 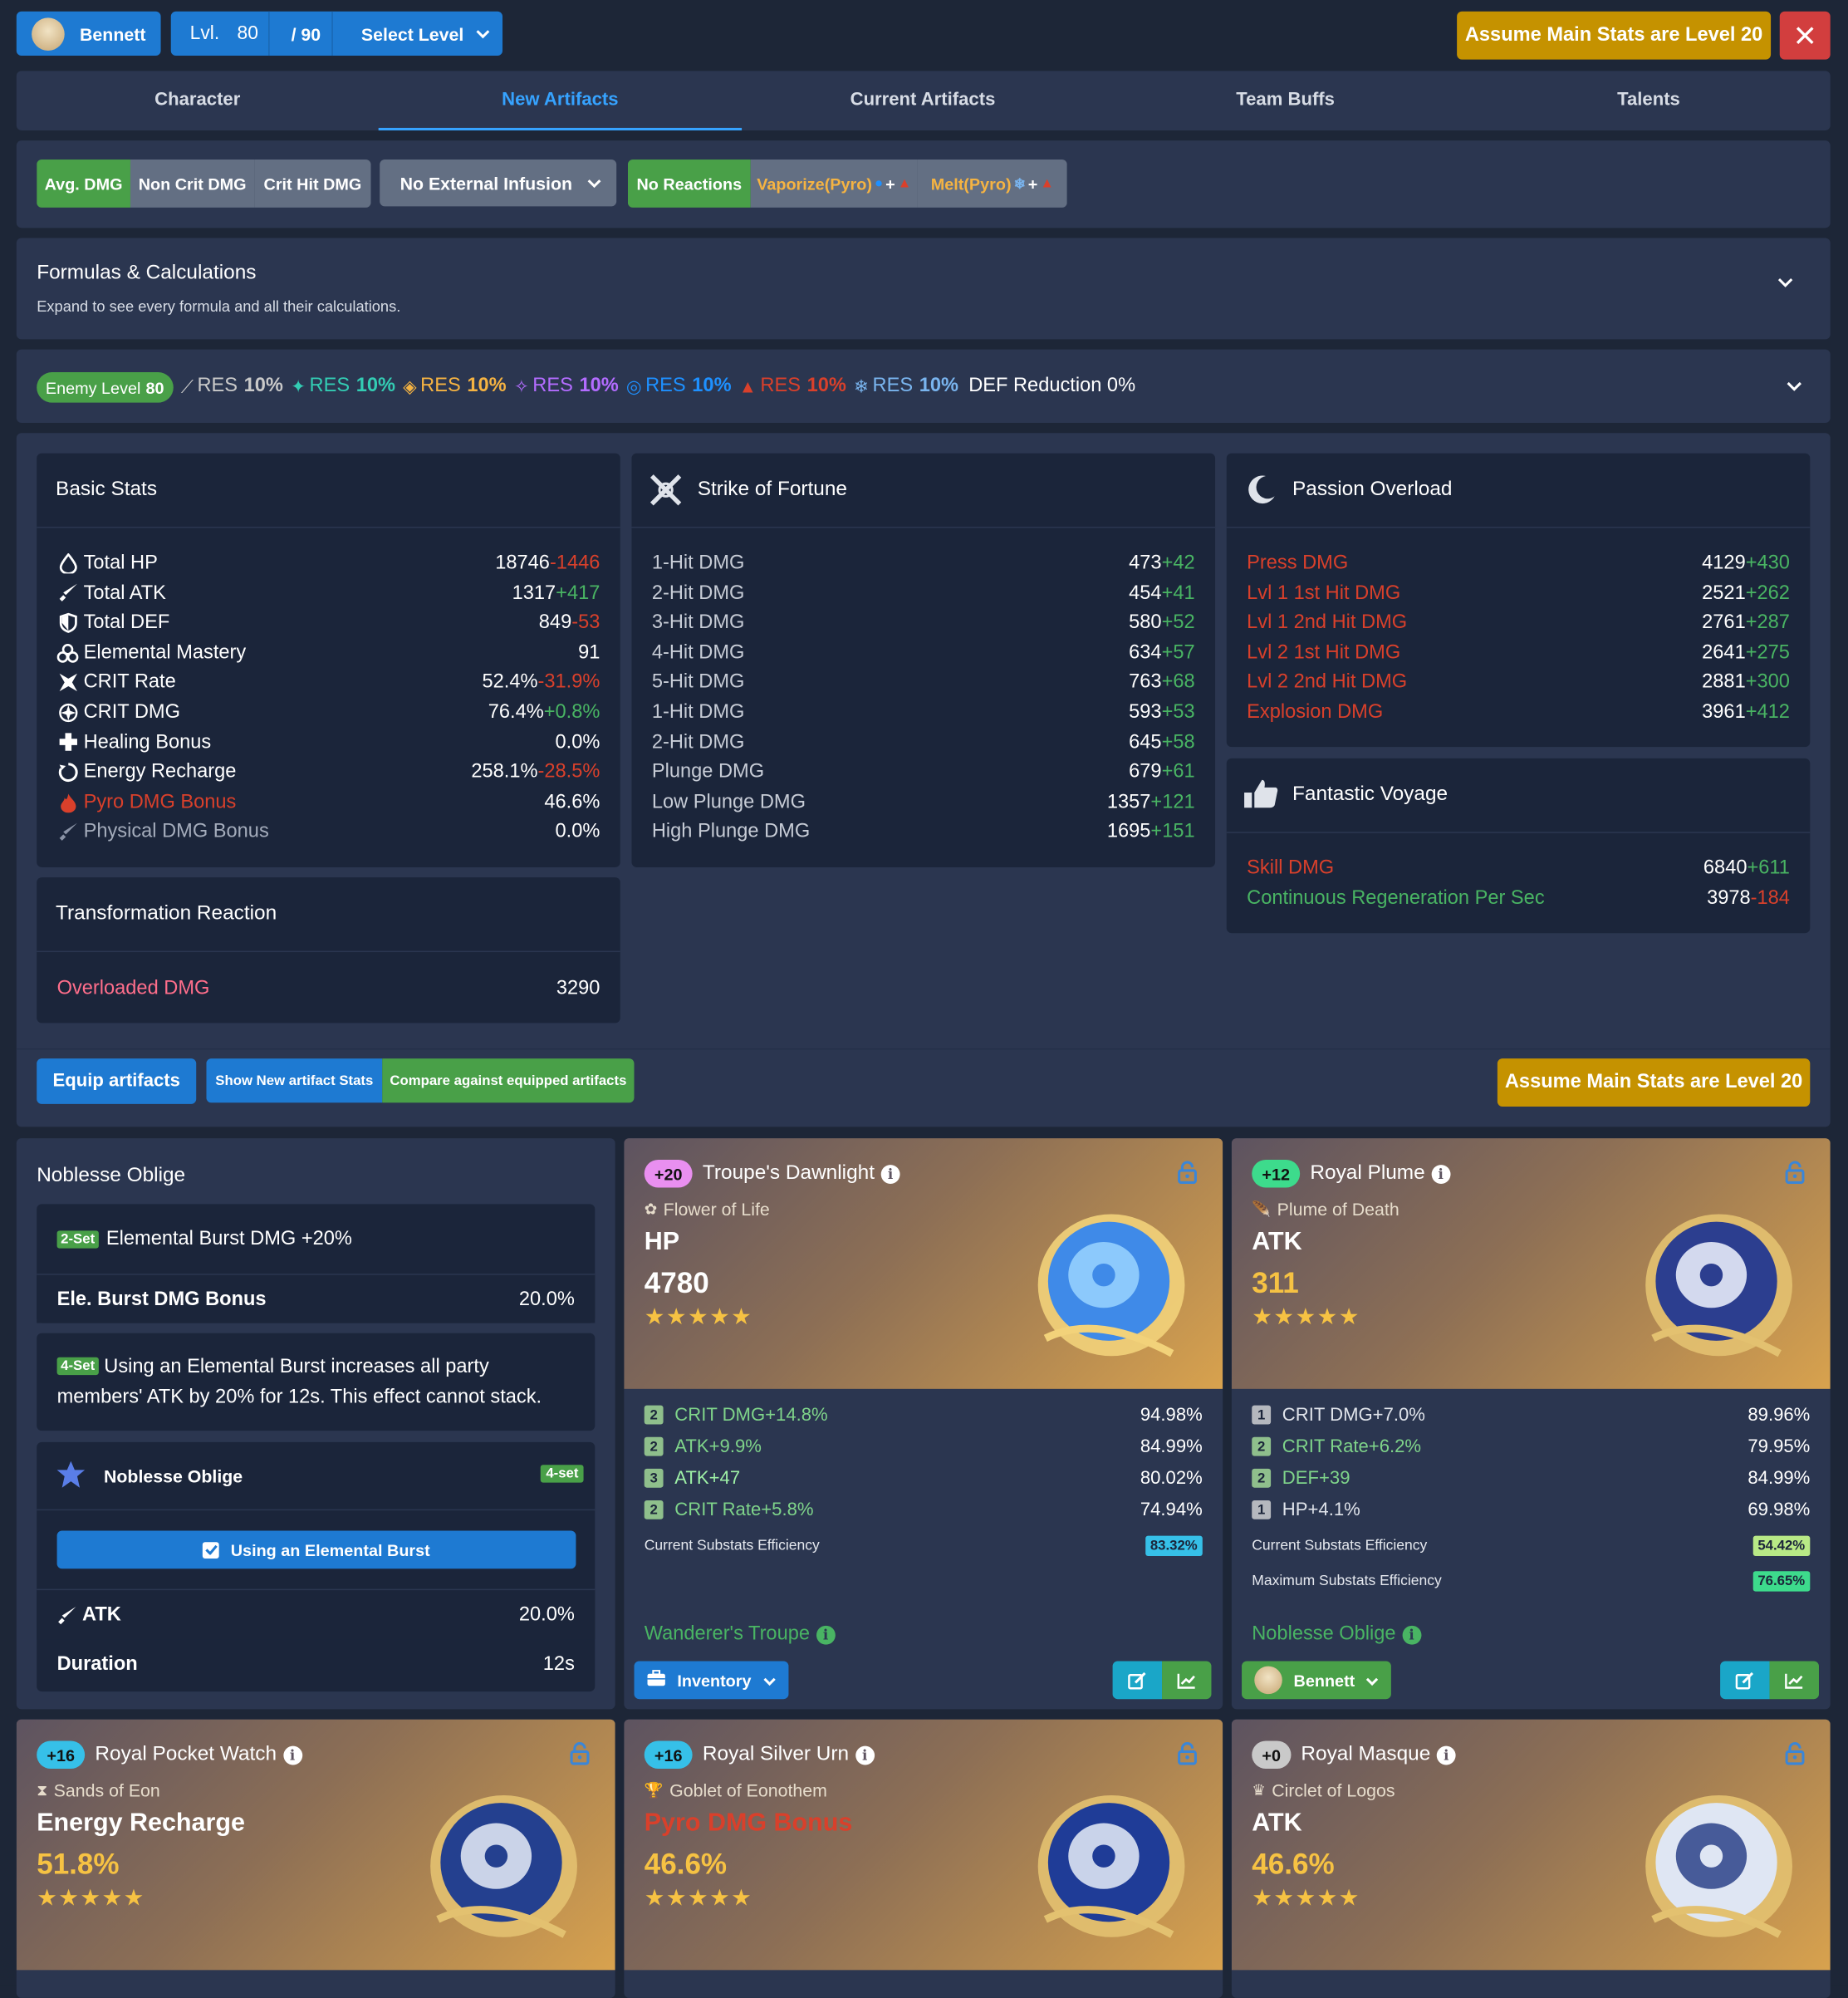 What do you see at coordinates (1285, 100) in the screenshot?
I see `tab-team-buffs: Team Buffs` at bounding box center [1285, 100].